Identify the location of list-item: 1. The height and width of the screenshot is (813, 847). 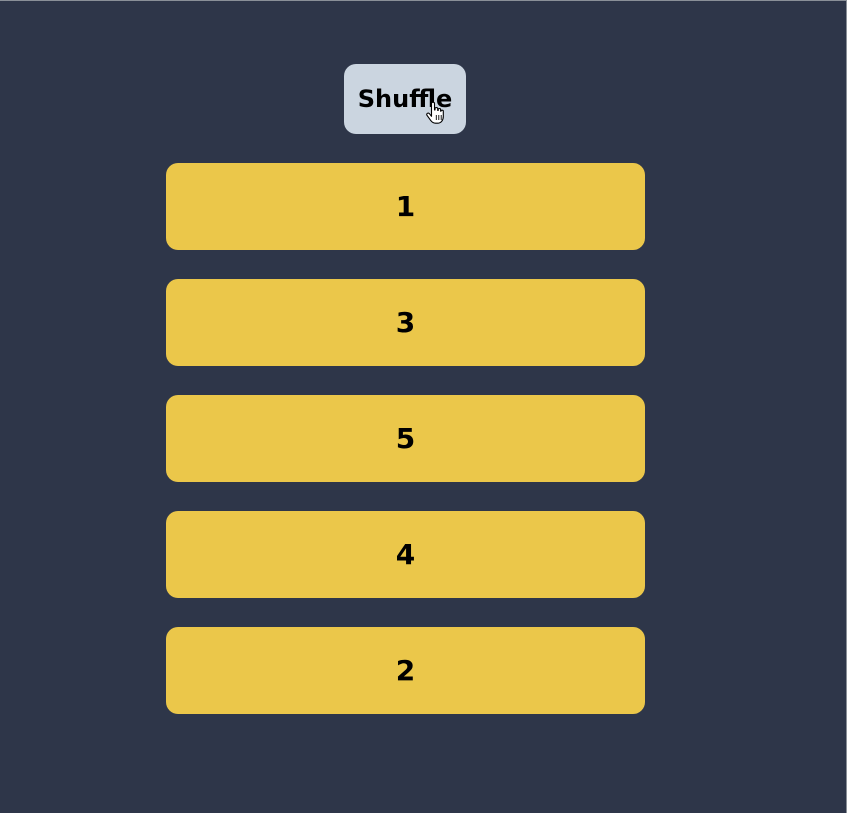
(405, 206).